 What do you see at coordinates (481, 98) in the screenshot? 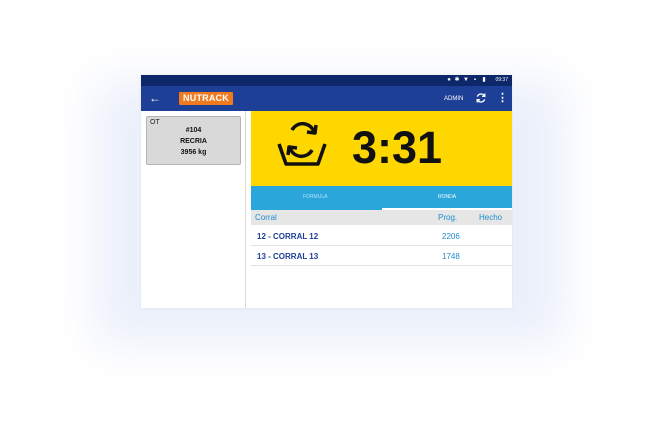
I see `refresh-icon` at bounding box center [481, 98].